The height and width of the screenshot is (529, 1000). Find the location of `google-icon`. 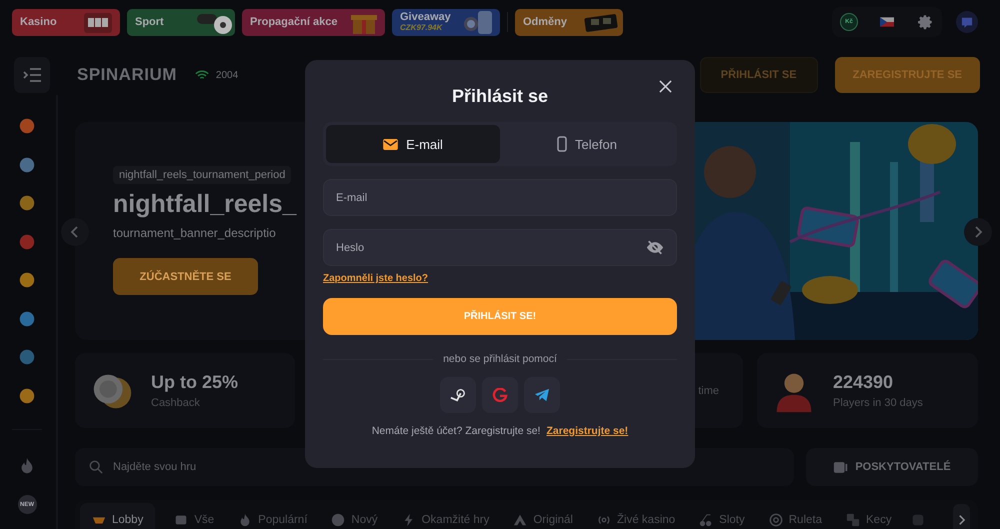

google-icon is located at coordinates (500, 395).